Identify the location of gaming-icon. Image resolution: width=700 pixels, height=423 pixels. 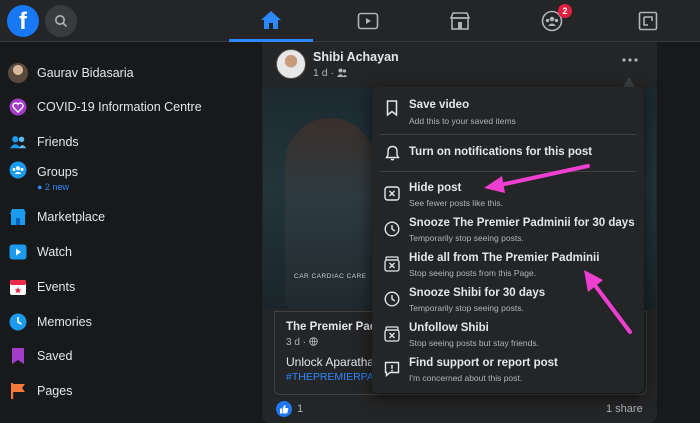
(648, 21).